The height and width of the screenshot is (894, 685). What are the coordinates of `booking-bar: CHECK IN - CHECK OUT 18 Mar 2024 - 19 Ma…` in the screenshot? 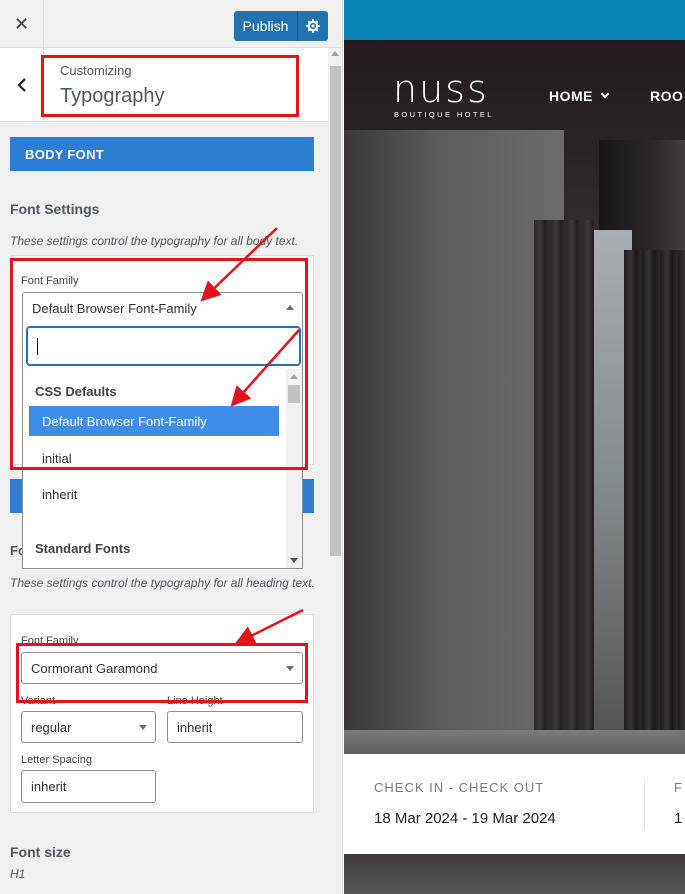 It's located at (514, 804).